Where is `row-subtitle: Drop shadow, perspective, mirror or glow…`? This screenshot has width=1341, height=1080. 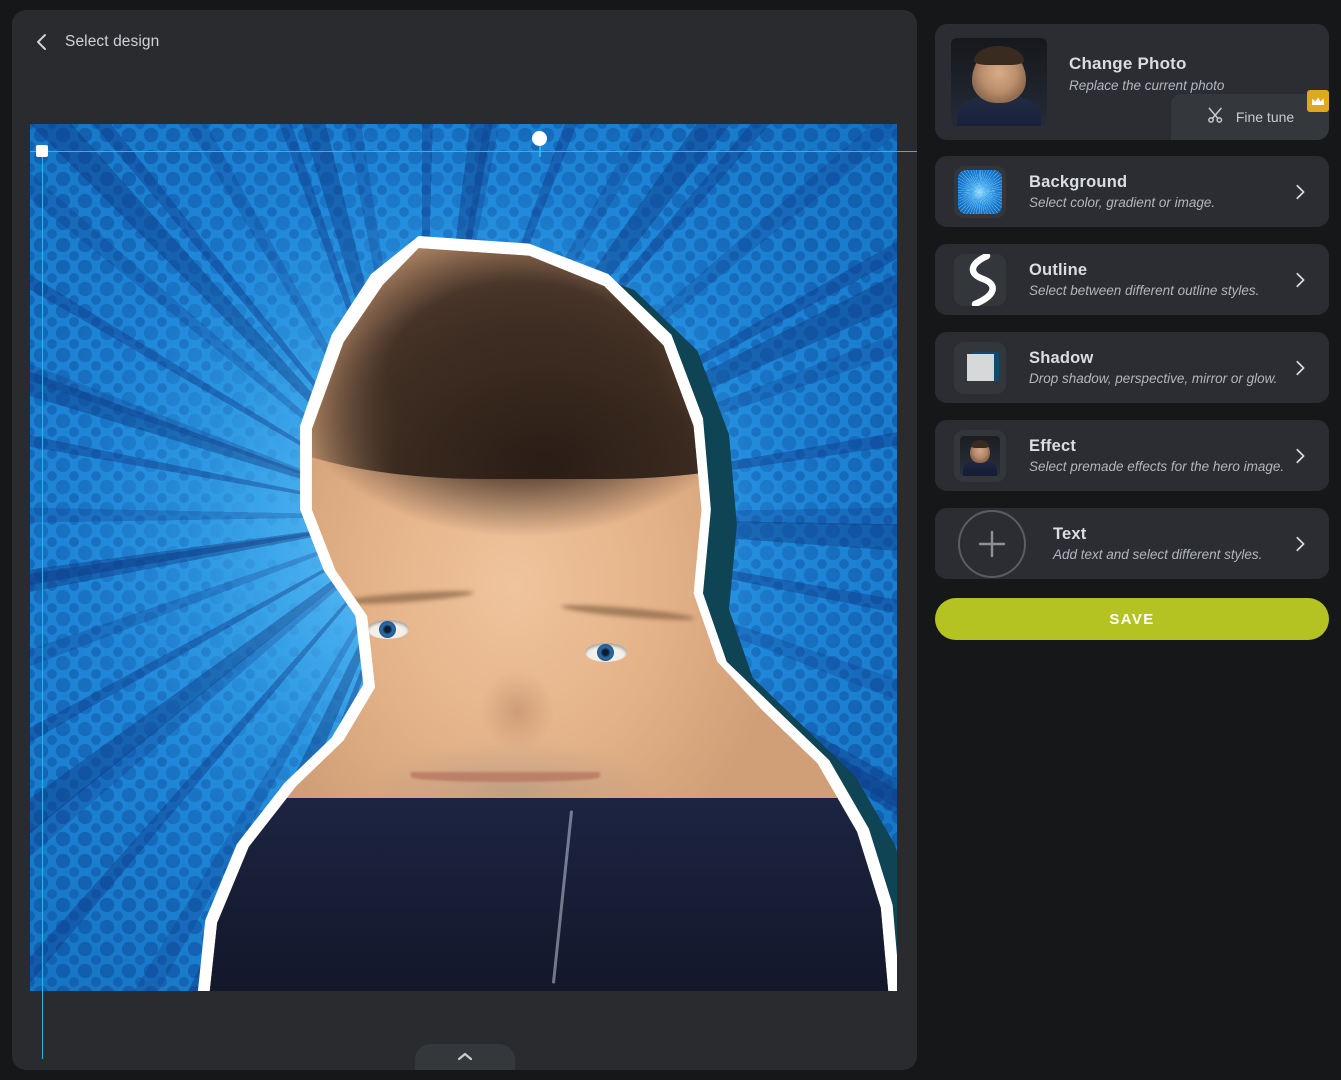 row-subtitle: Drop shadow, perspective, mirror or glow… is located at coordinates (1153, 378).